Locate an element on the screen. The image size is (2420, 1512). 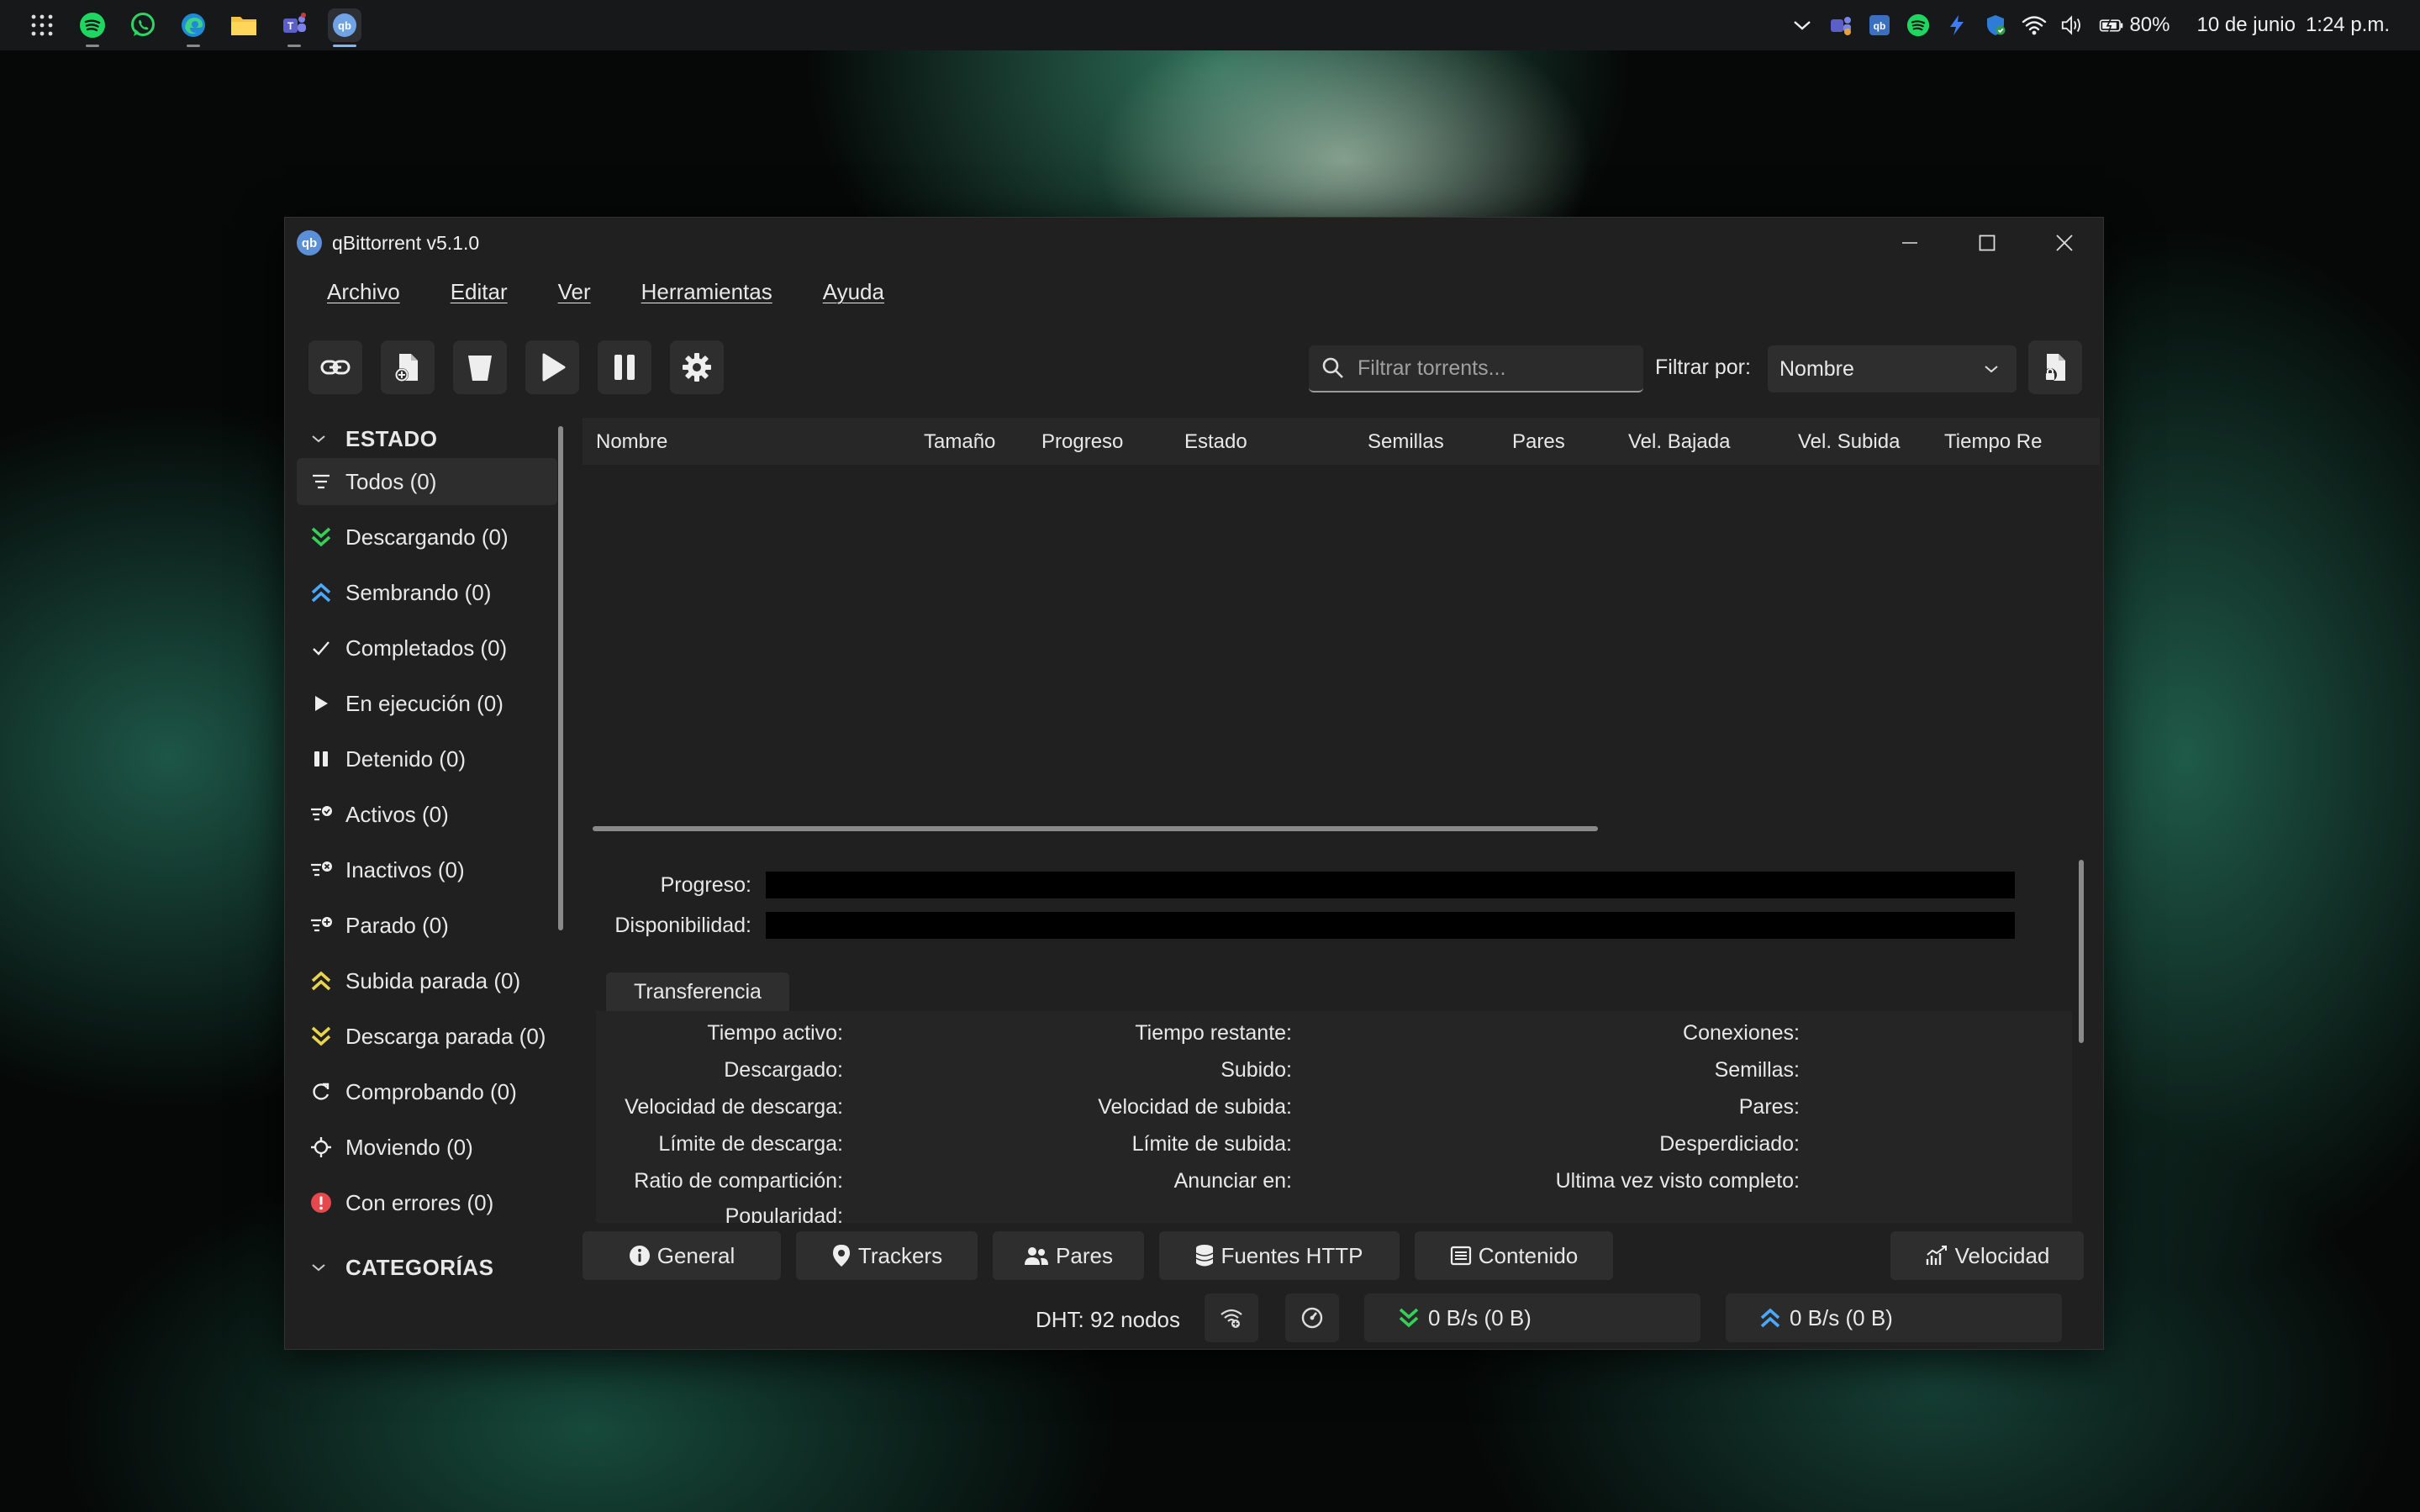
tab-fuentes-http: Fuentes HTTP is located at coordinates (1279, 1255).